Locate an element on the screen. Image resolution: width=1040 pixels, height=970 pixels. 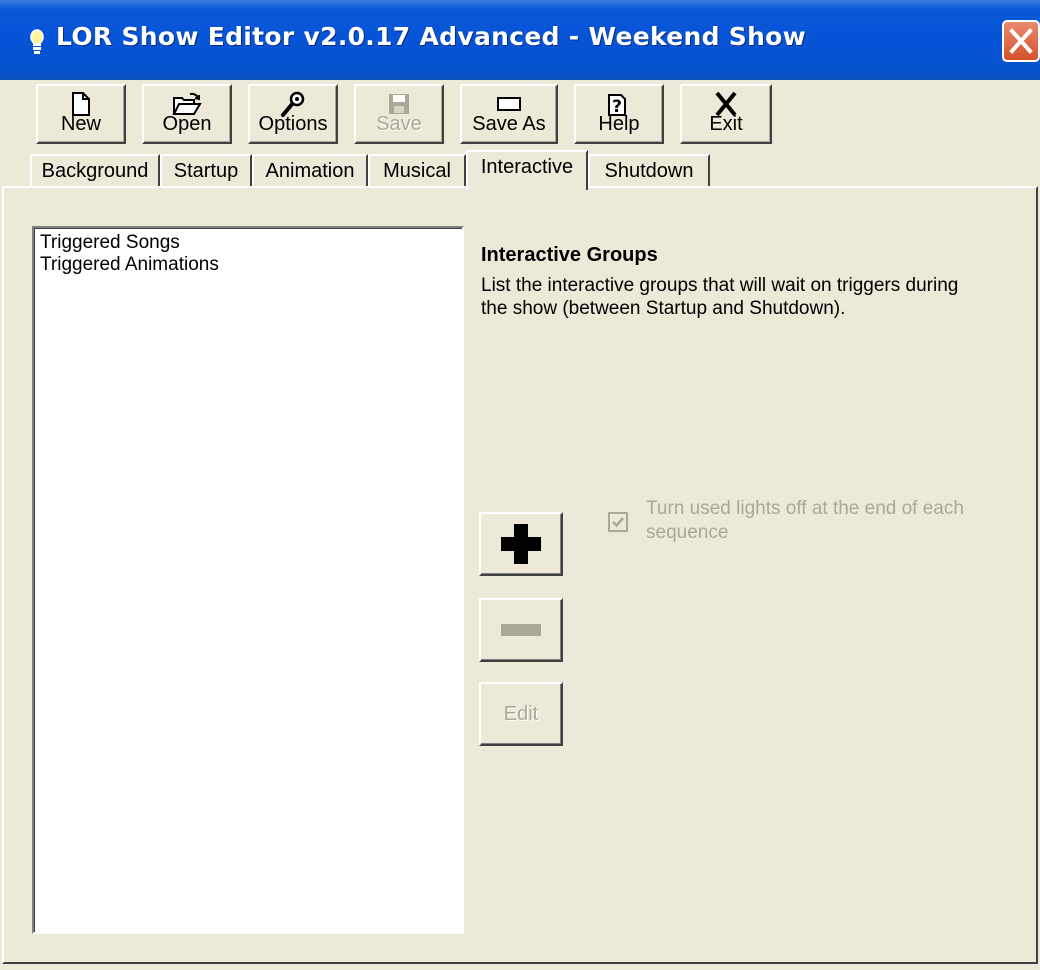
edit-group-button: Edit is located at coordinates (521, 714).